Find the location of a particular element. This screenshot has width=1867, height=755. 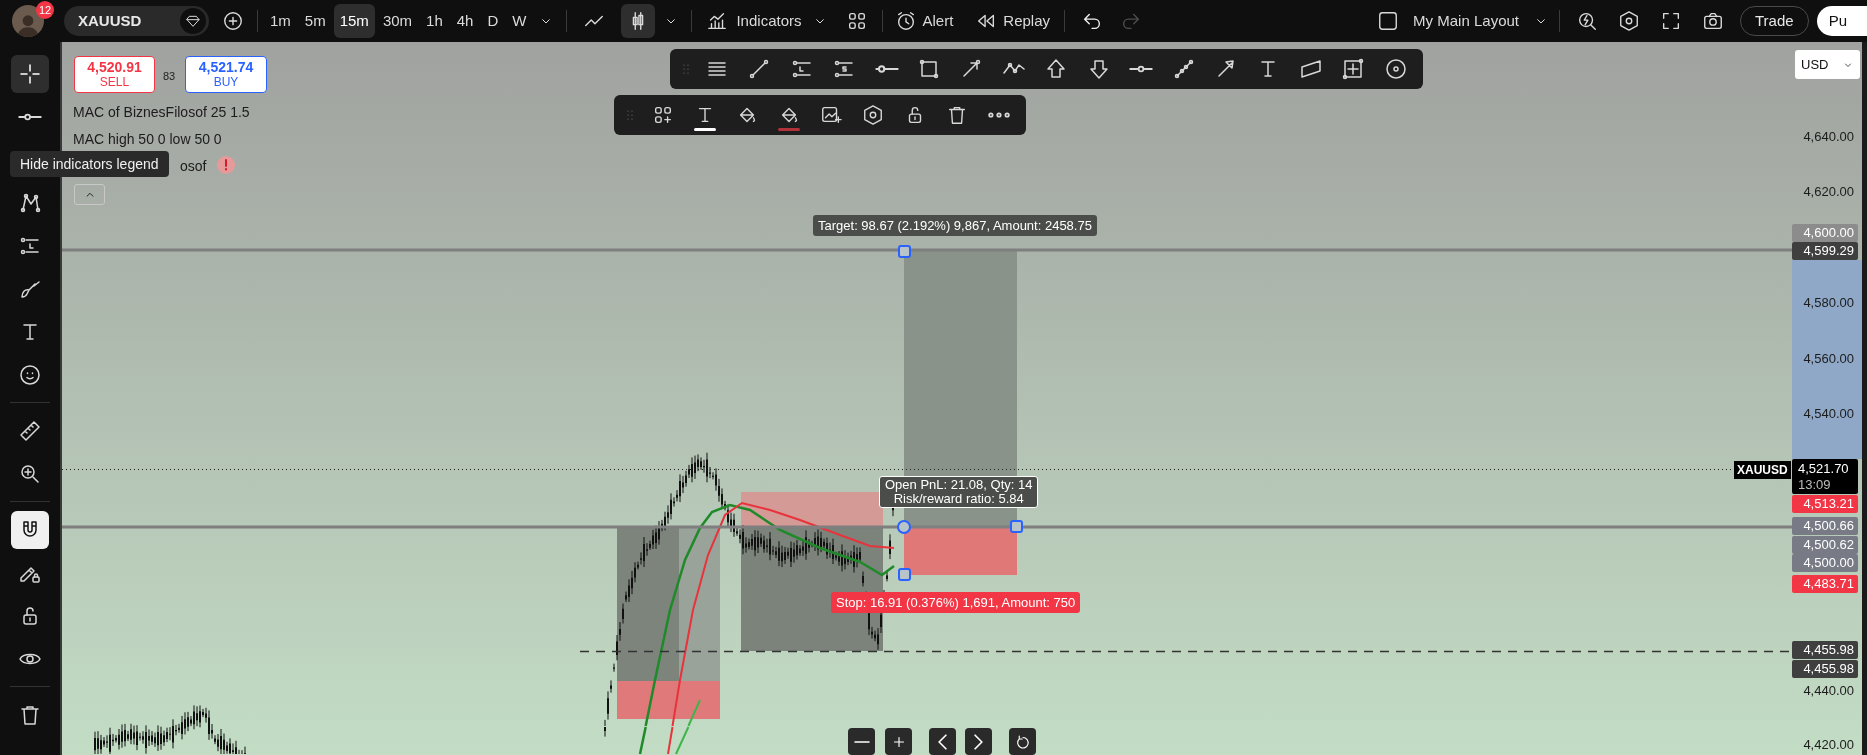

price-tick-label: 4,580.00 is located at coordinates (1828, 303).